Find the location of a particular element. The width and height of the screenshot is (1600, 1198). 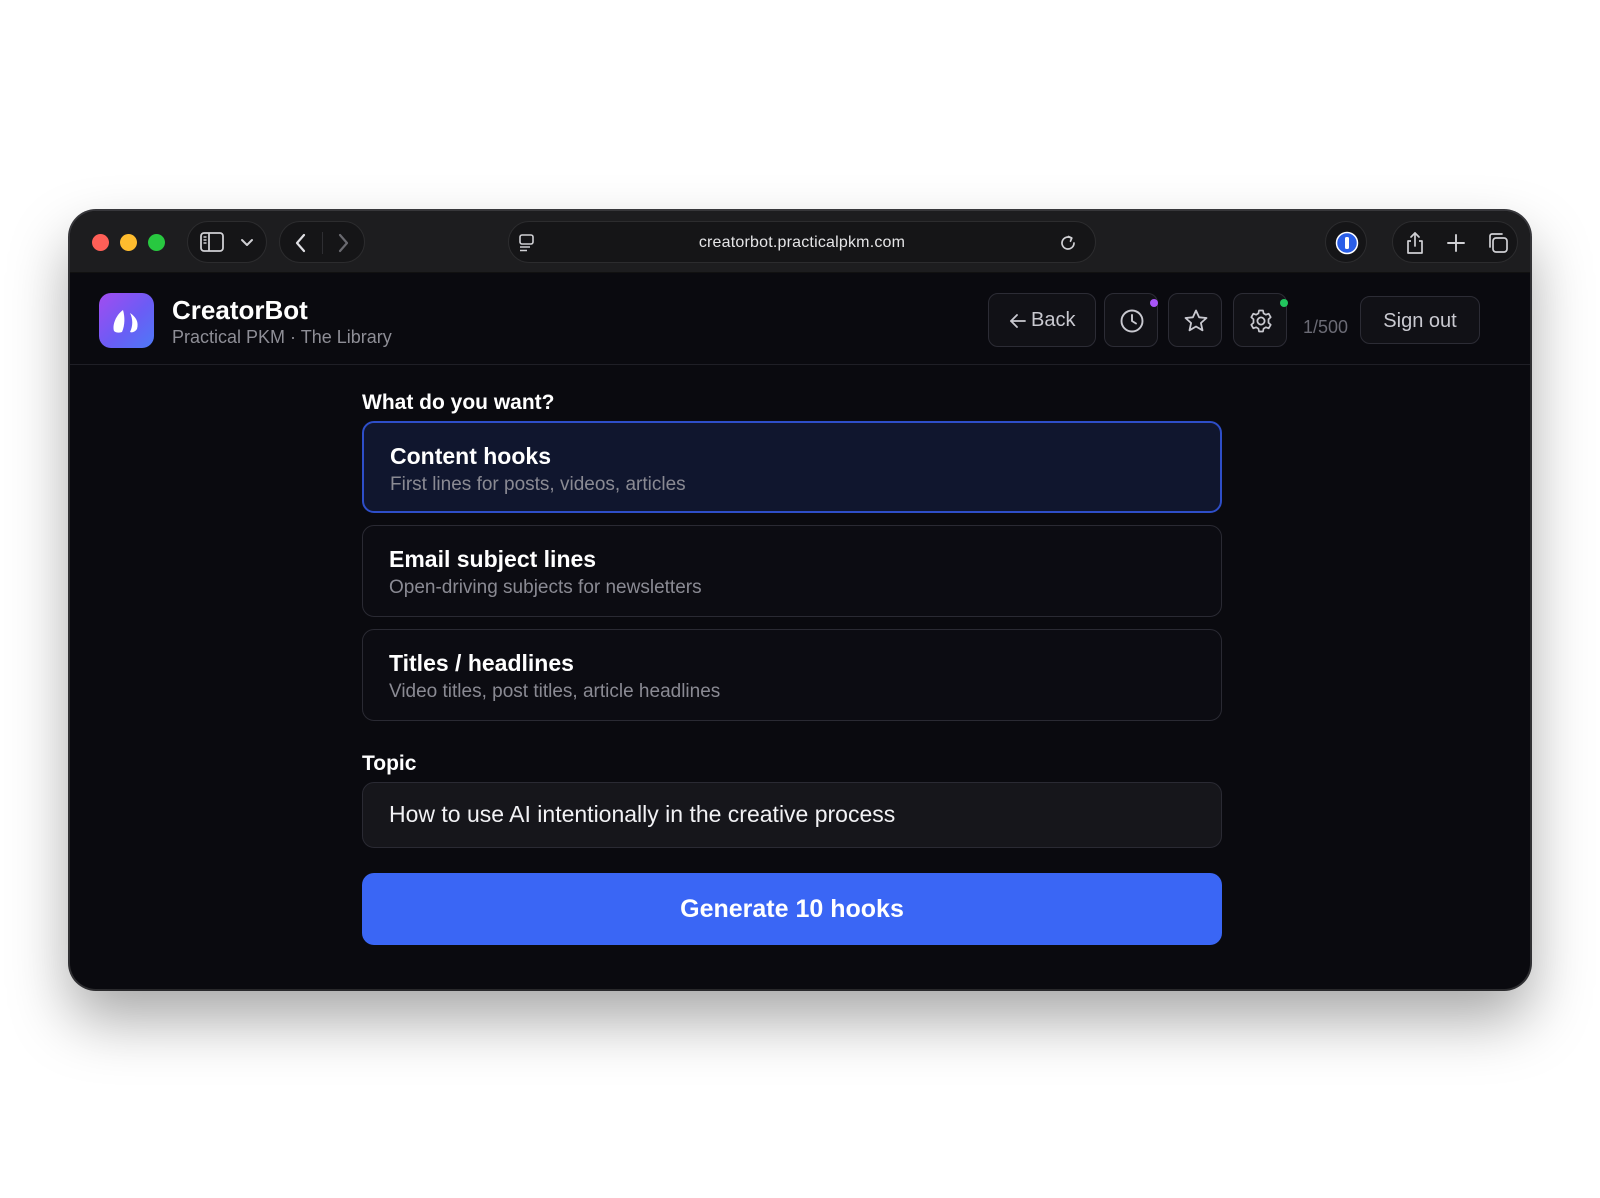

password-extension is located at coordinates (1346, 242).